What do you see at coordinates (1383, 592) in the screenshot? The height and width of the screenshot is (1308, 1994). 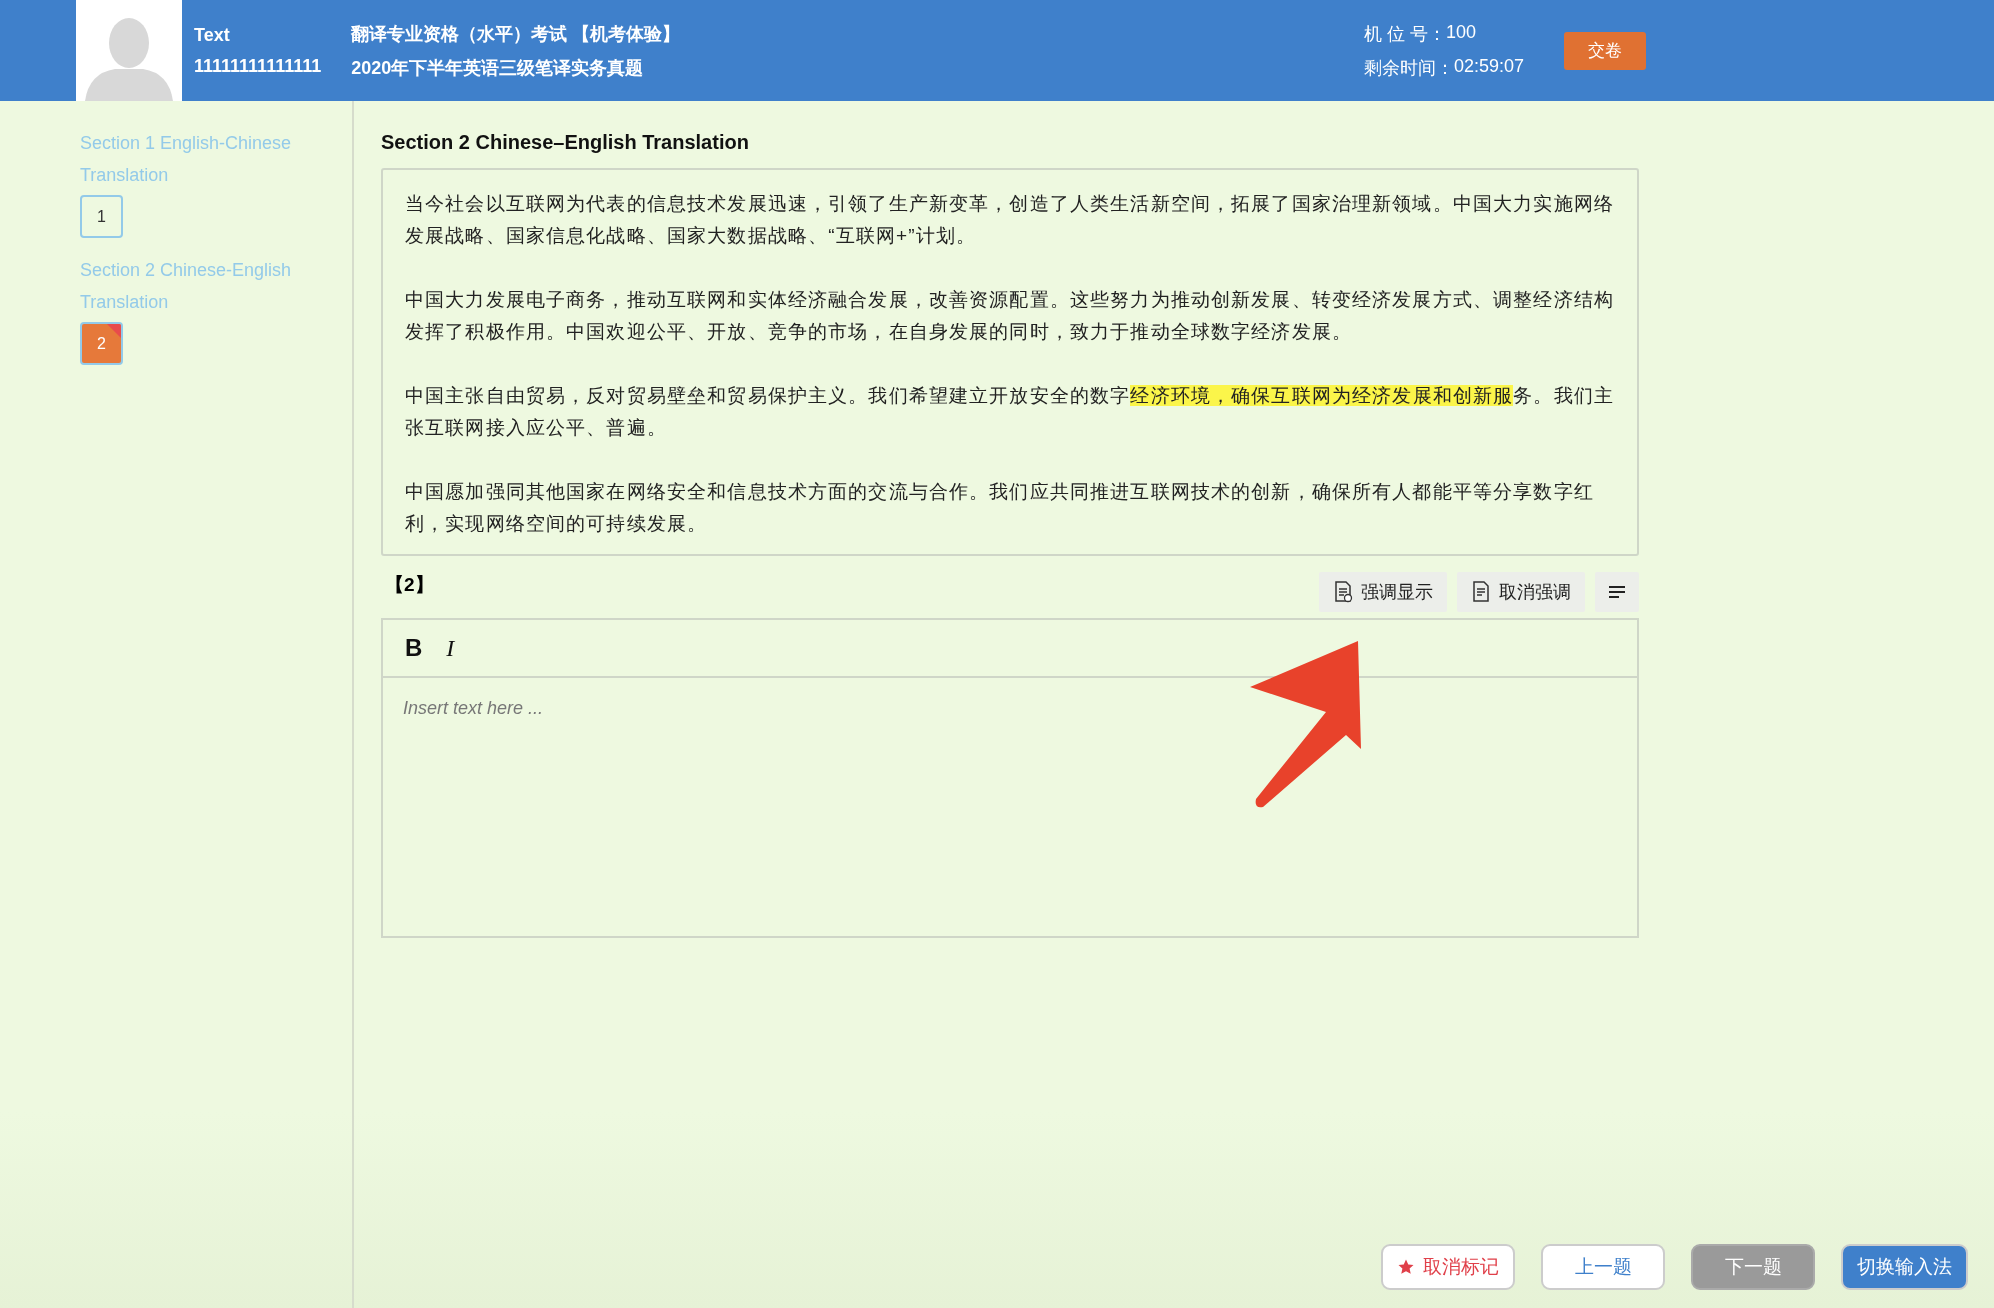 I see `highlight-button: 强调显示` at bounding box center [1383, 592].